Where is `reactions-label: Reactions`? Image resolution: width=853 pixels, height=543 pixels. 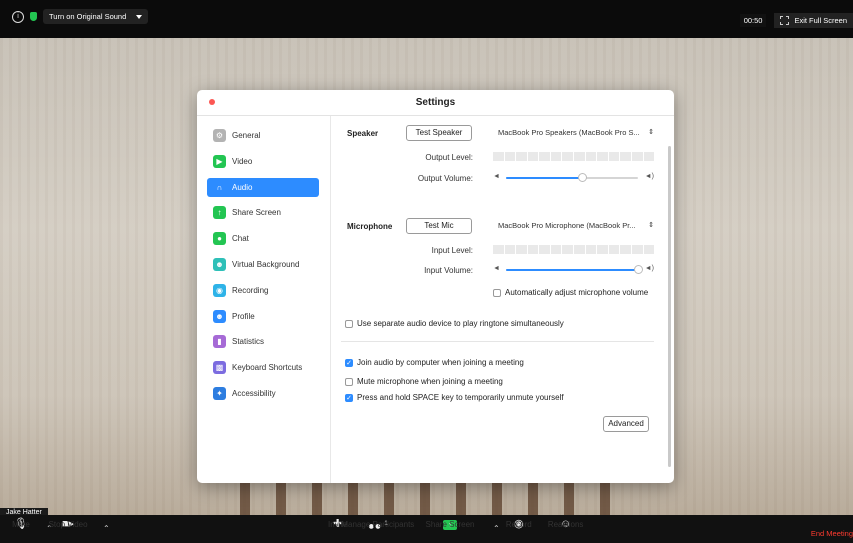
reactions-label: Reactions is located at coordinates (565, 524).